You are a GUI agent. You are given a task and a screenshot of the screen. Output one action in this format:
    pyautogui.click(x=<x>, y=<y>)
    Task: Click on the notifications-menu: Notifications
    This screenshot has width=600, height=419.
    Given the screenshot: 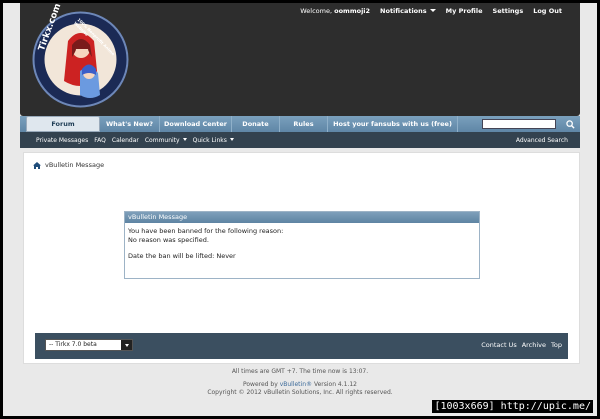 What is the action you would take?
    pyautogui.click(x=408, y=11)
    